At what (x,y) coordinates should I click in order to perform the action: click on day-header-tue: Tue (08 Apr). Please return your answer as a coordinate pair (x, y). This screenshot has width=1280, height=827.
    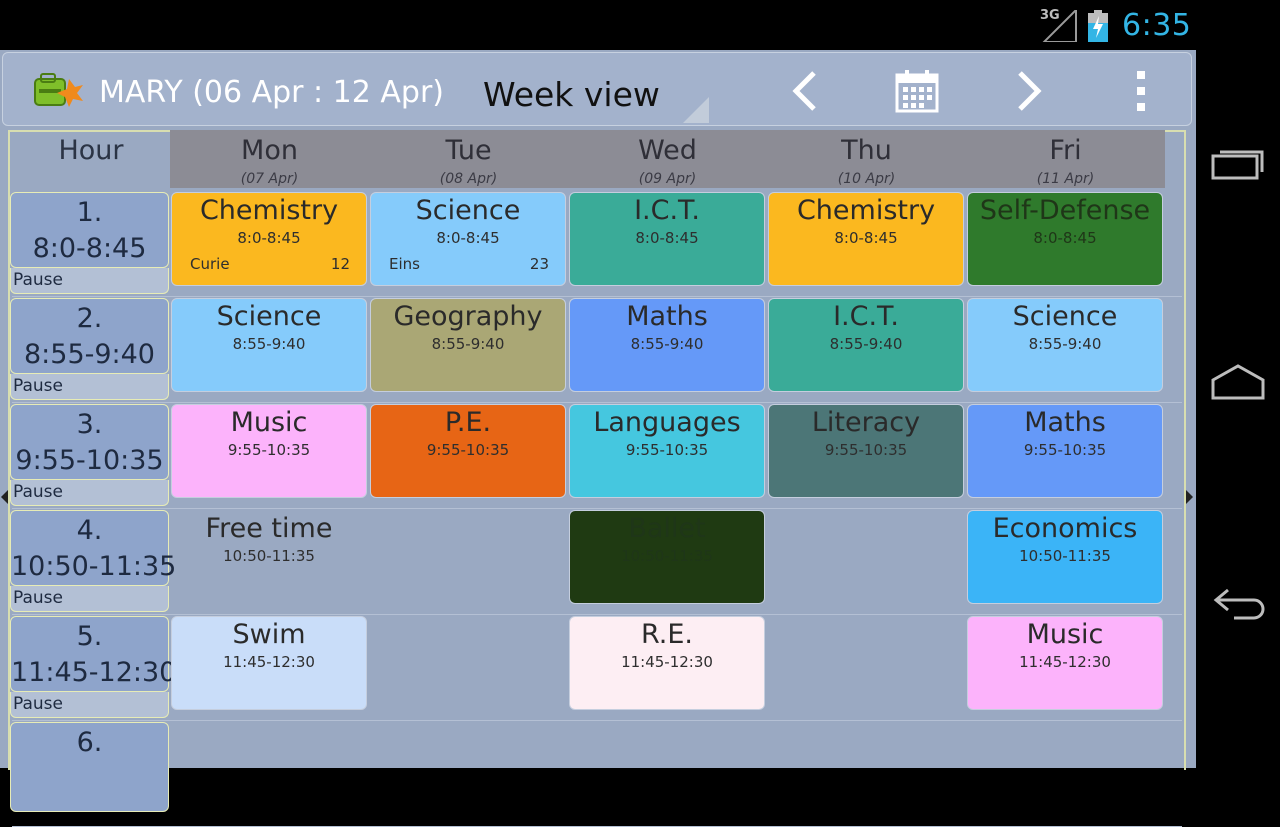
    Looking at the image, I should click on (468, 159).